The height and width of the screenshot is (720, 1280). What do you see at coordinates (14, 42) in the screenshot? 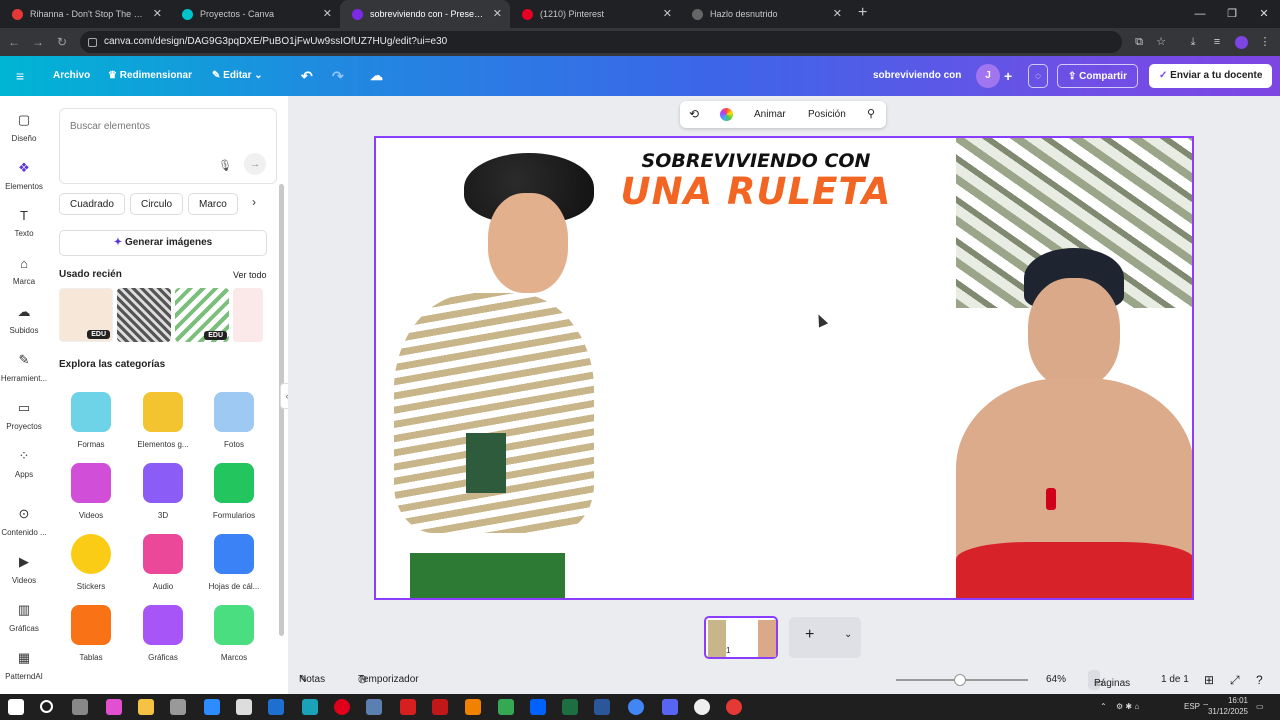
I see `back-icon: ←` at bounding box center [14, 42].